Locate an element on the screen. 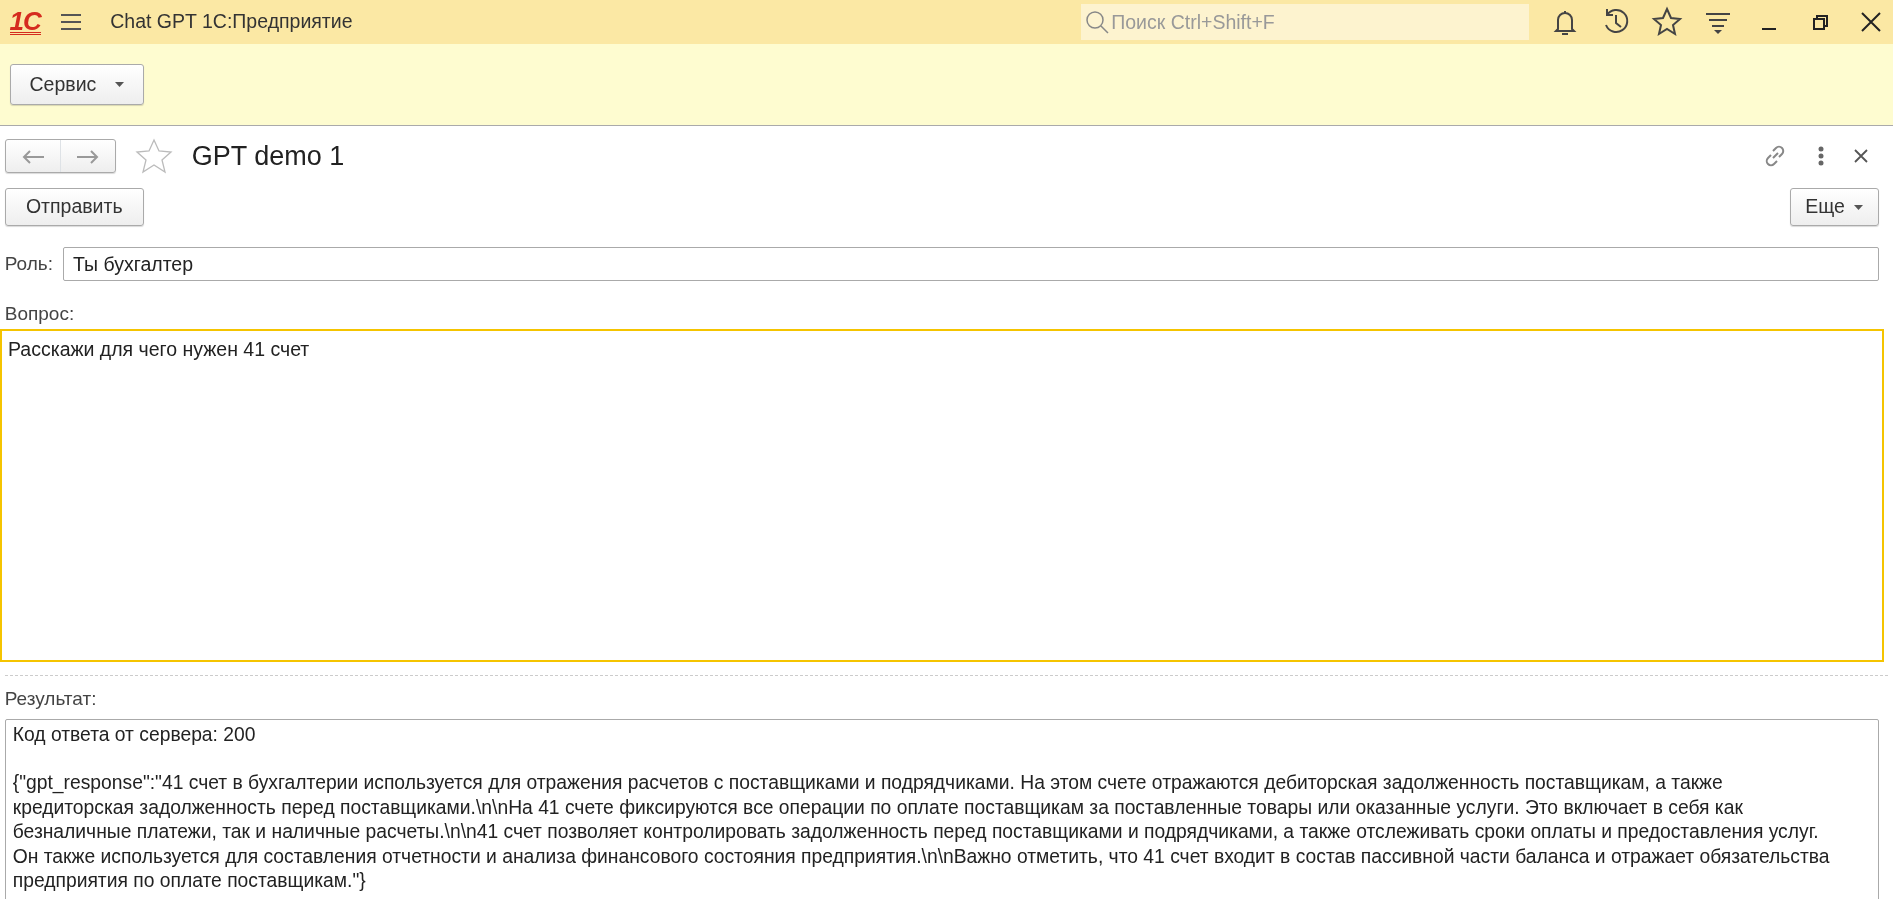 This screenshot has height=899, width=1893. send-button: Отправить is located at coordinates (74, 207).